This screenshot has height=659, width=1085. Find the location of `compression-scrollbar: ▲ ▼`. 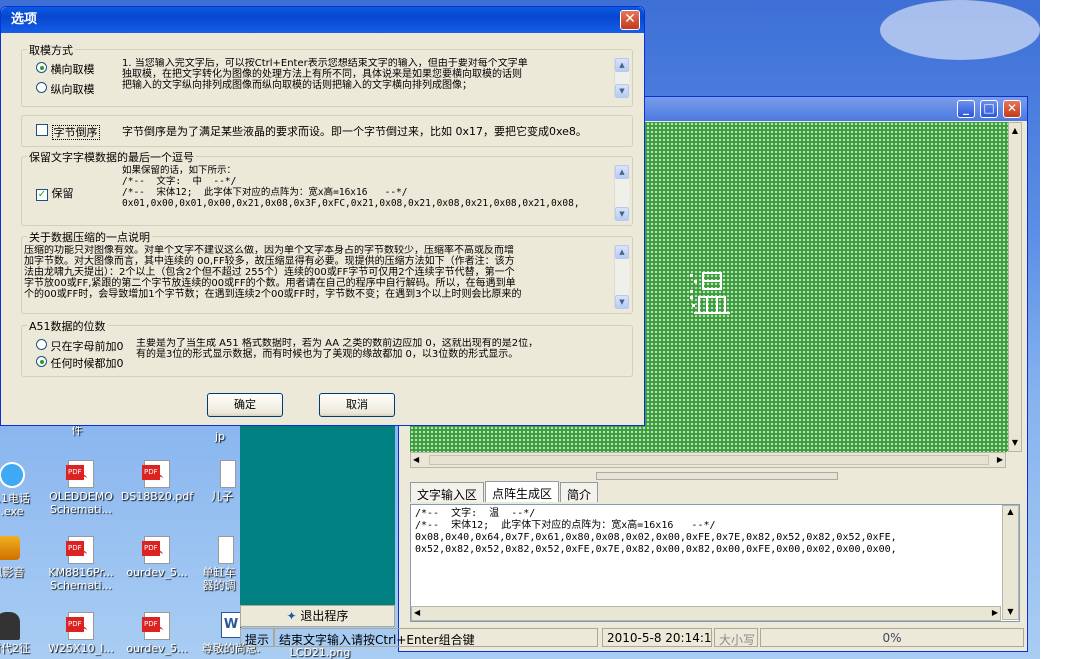

compression-scrollbar: ▲ ▼ is located at coordinates (621, 277).